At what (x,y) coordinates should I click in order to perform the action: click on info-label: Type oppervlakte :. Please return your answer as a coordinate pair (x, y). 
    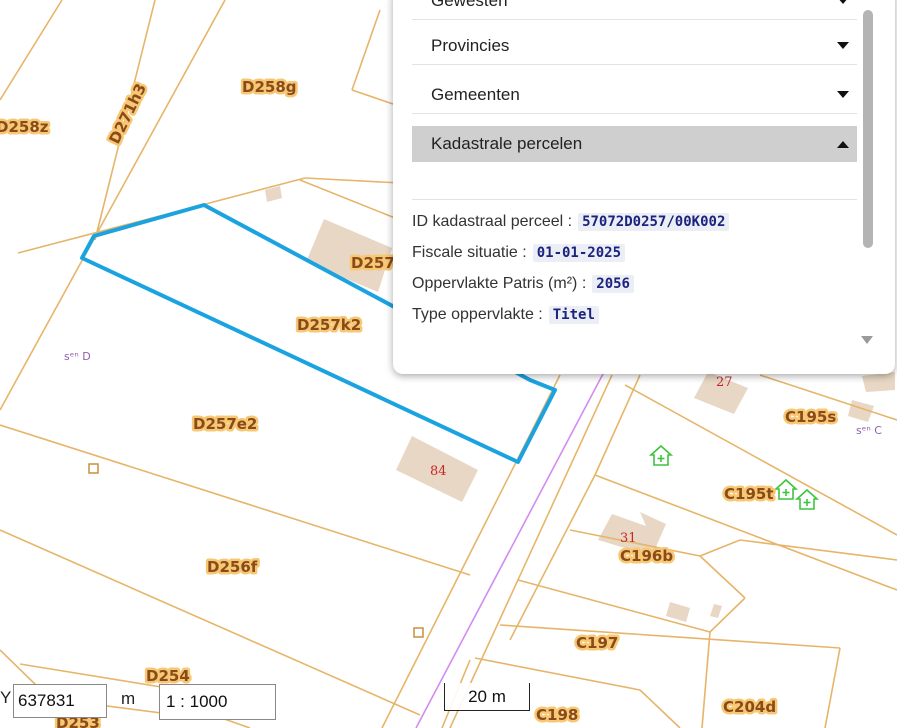
    Looking at the image, I should click on (477, 314).